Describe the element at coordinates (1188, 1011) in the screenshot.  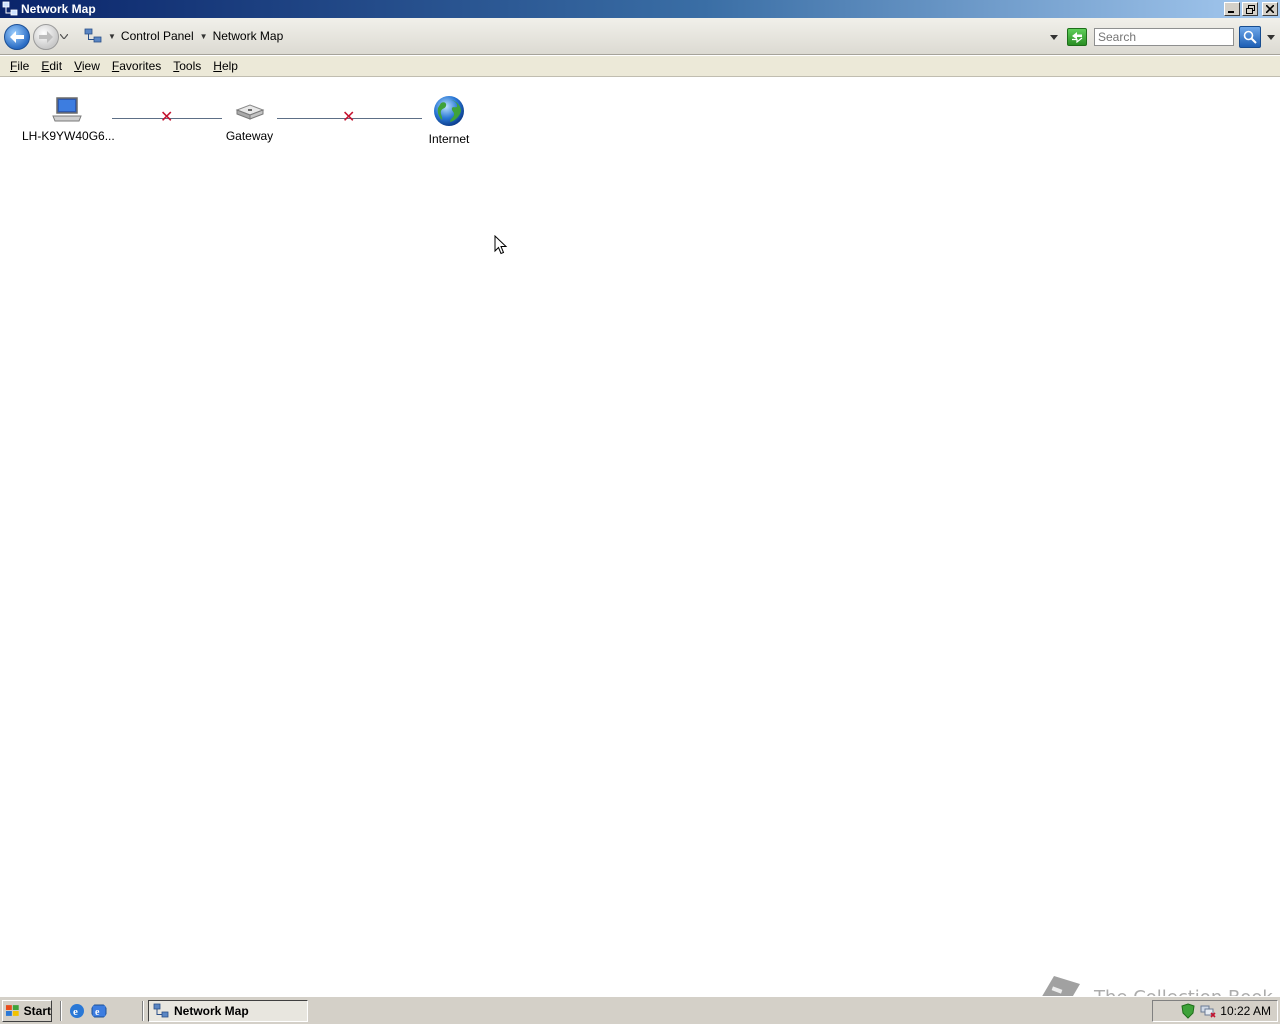
I see `security-shield-icon` at that location.